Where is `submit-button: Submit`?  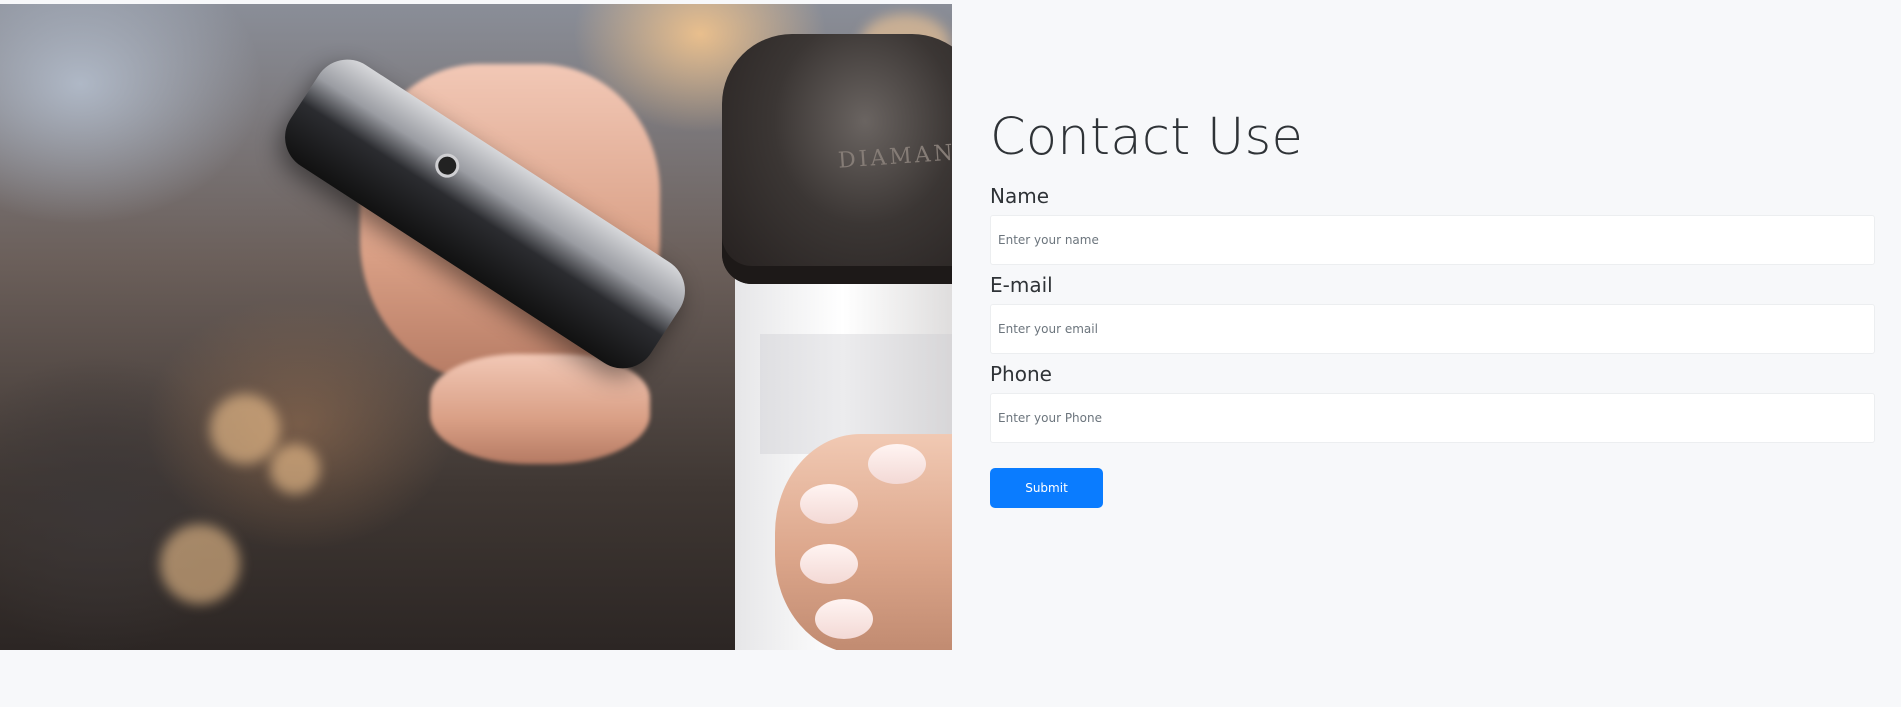 submit-button: Submit is located at coordinates (1046, 488).